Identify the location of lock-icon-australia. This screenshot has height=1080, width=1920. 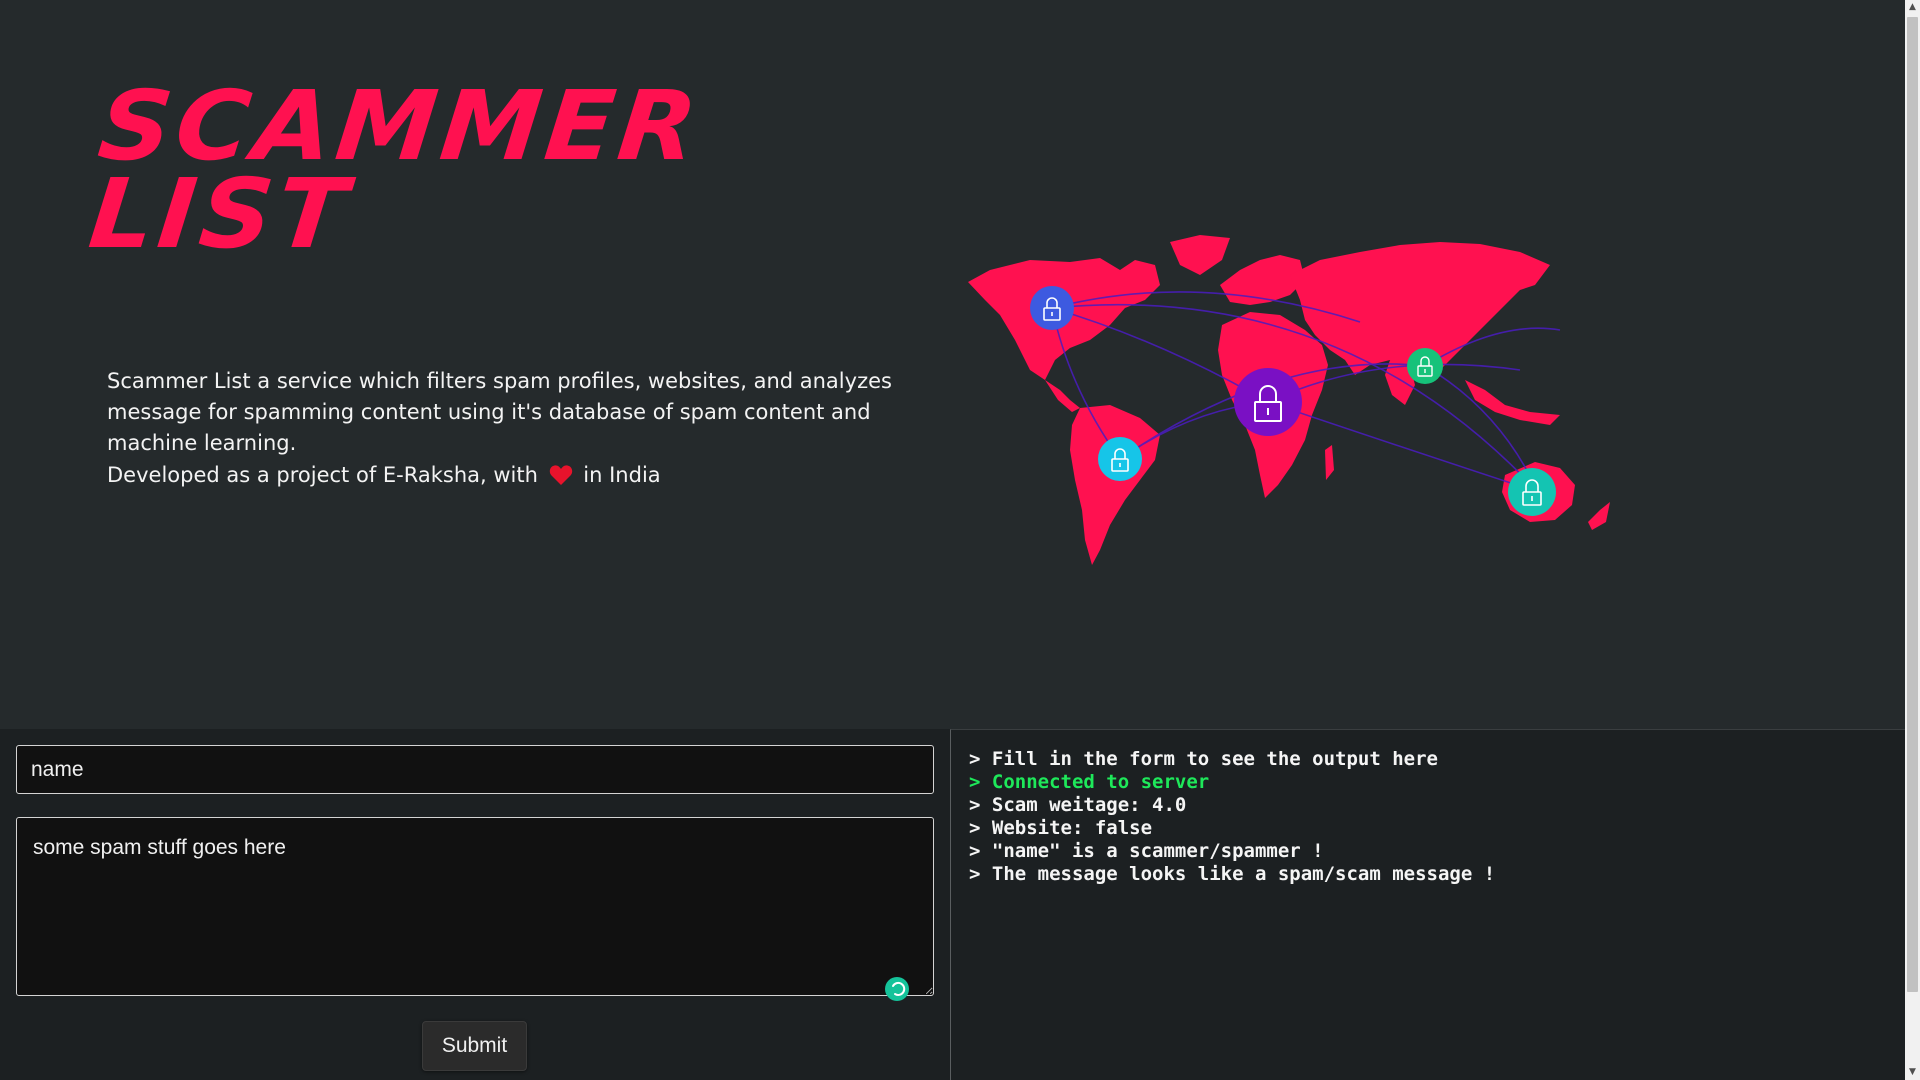
(1532, 492).